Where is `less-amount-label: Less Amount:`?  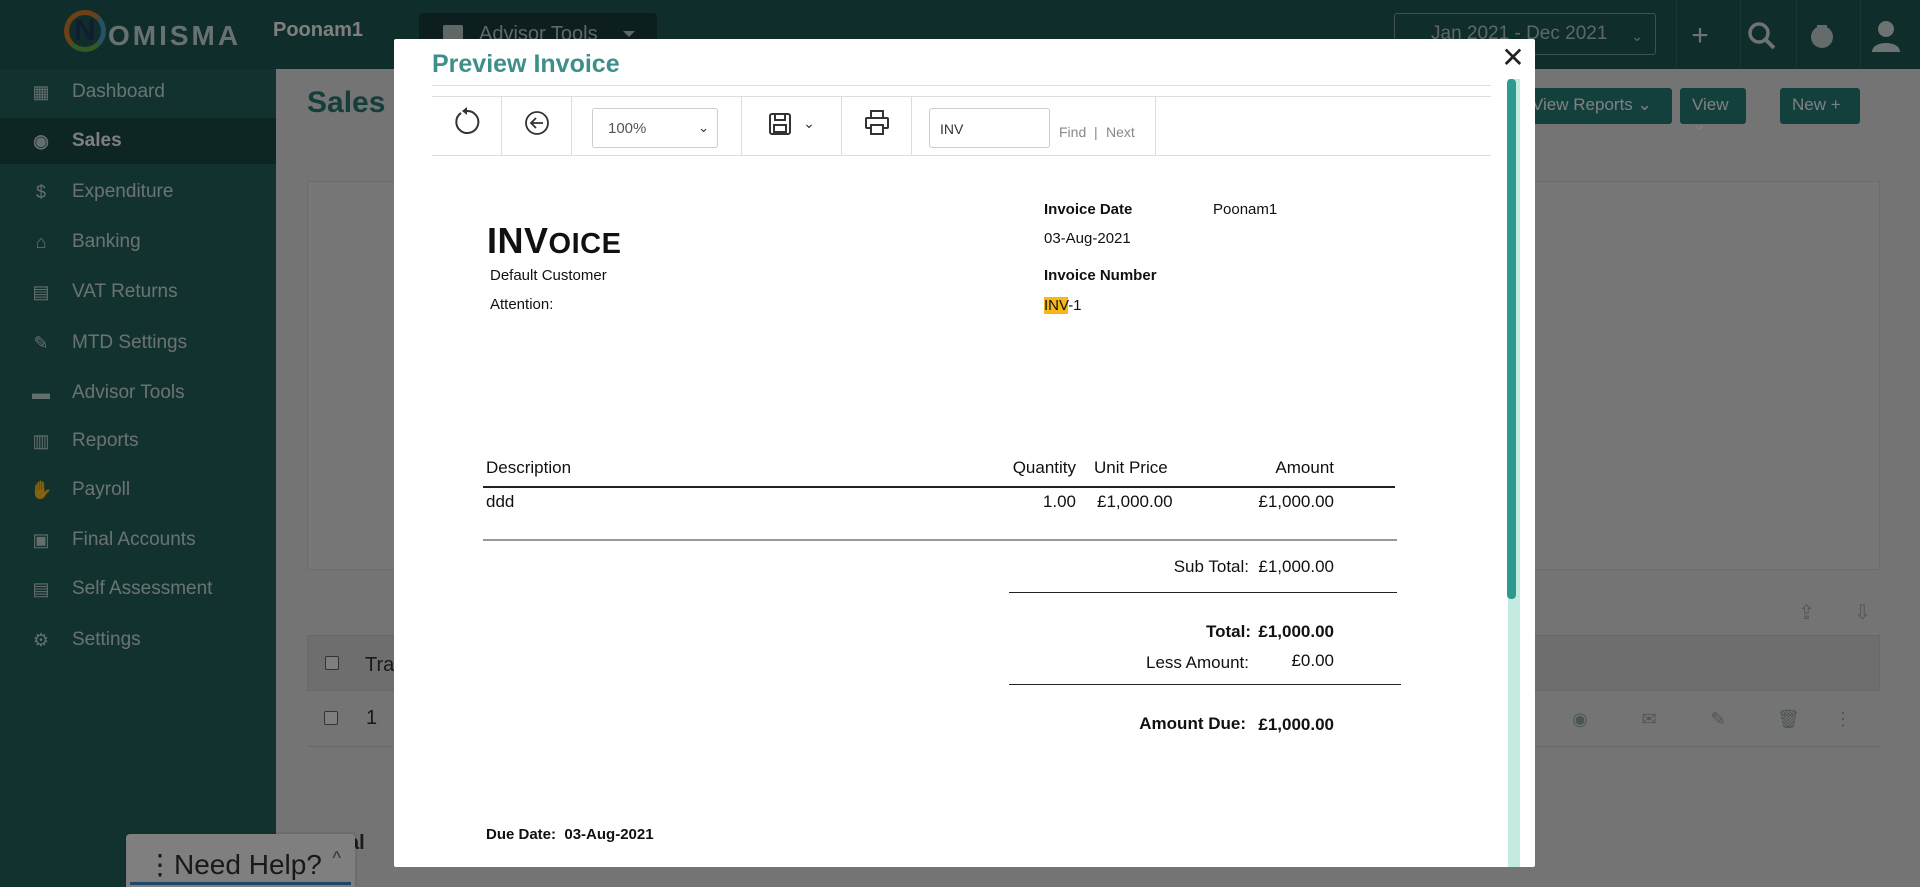 less-amount-label: Less Amount: is located at coordinates (1197, 662).